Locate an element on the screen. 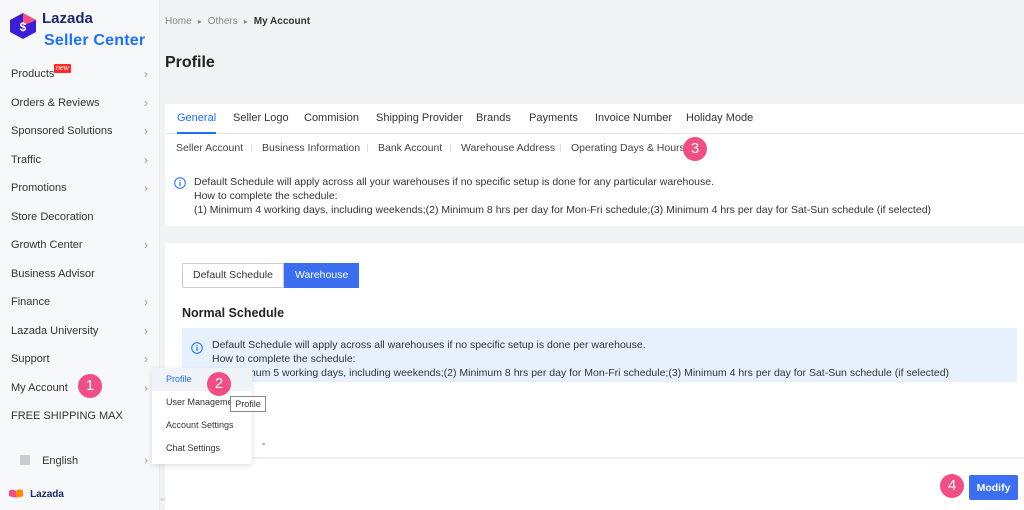 The image size is (1024, 510). sidebar-item-orders-reviews: Orders & Reviews › is located at coordinates (80, 103).